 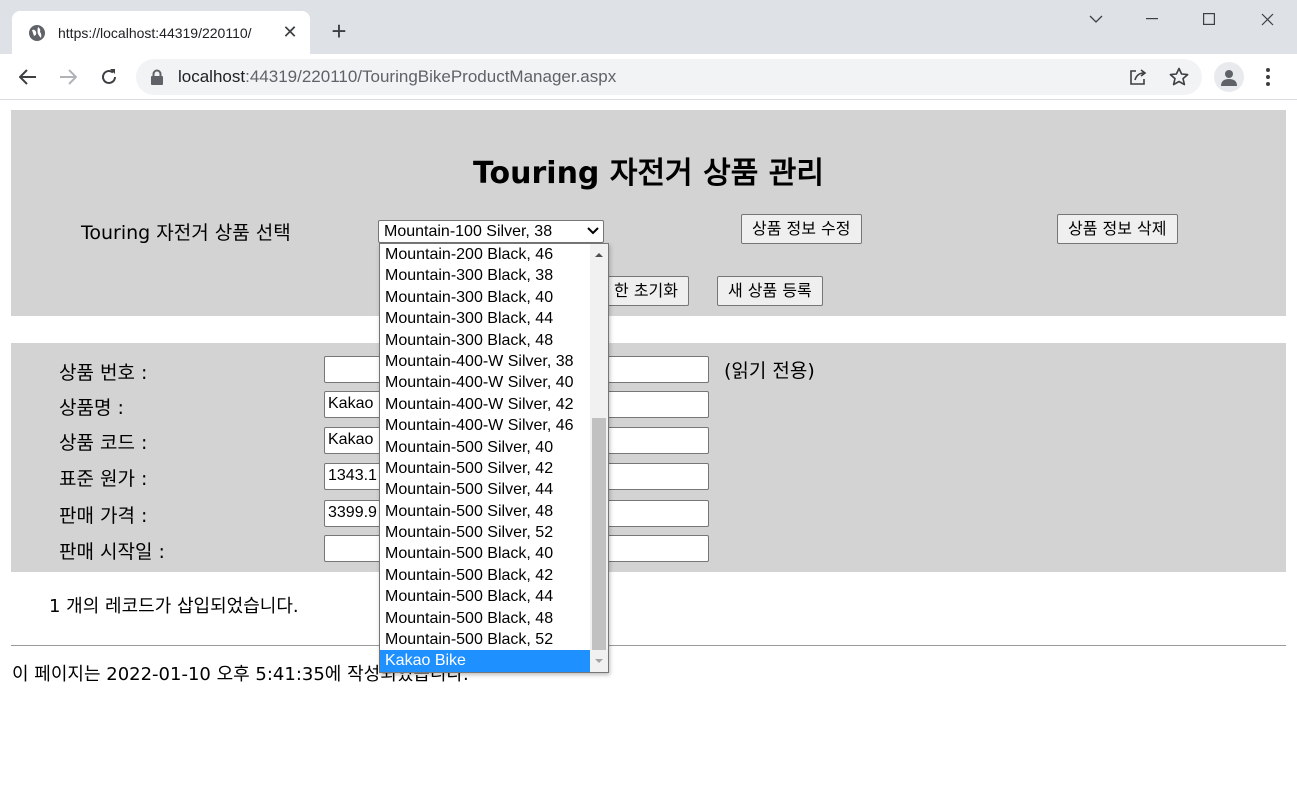 What do you see at coordinates (485, 575) in the screenshot?
I see `dropdown-option: Mountain-500 Black, 42` at bounding box center [485, 575].